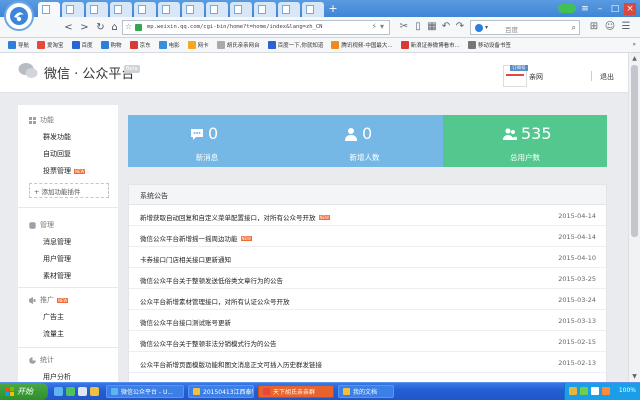  What do you see at coordinates (114, 27) in the screenshot?
I see `home-icon: ⌂` at bounding box center [114, 27].